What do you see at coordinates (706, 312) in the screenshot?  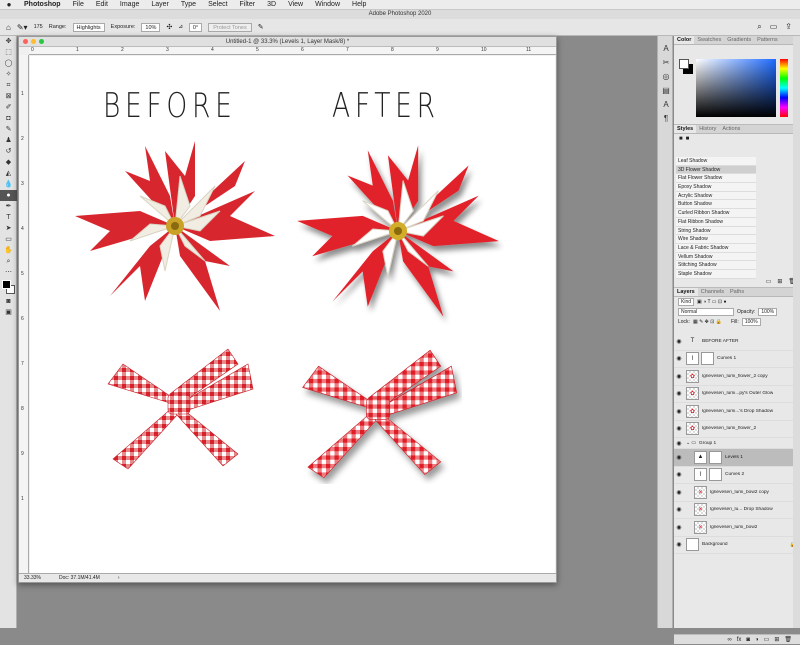 I see `blend-mode-select: Normal` at bounding box center [706, 312].